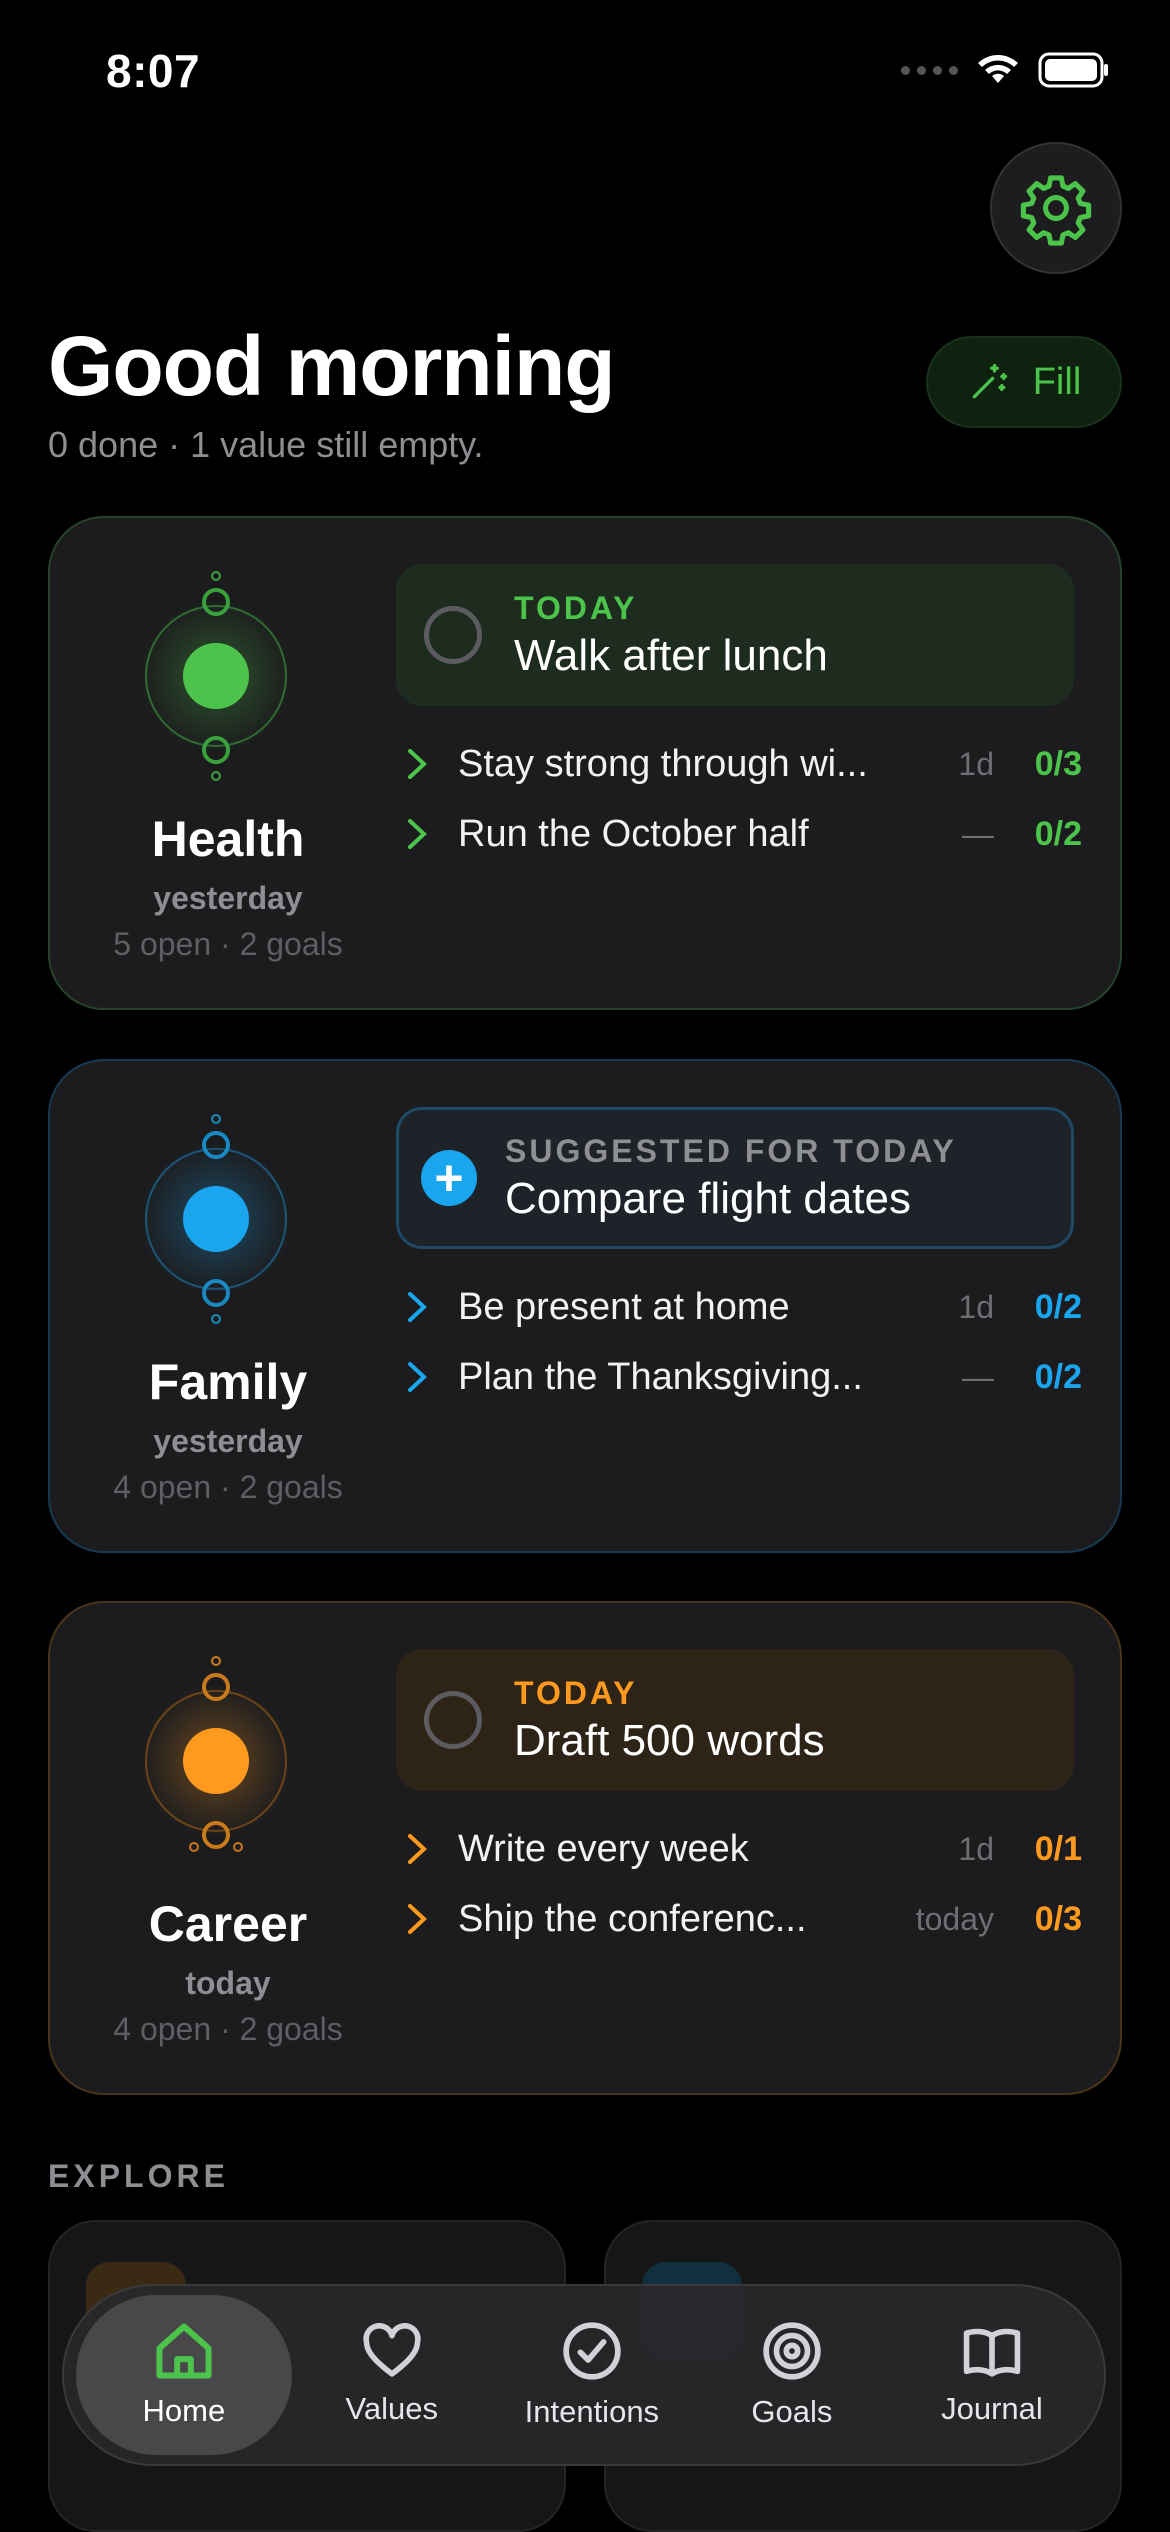 This screenshot has height=2532, width=1170. What do you see at coordinates (228, 944) in the screenshot?
I see `value-stats: 5 open · 2 goals` at bounding box center [228, 944].